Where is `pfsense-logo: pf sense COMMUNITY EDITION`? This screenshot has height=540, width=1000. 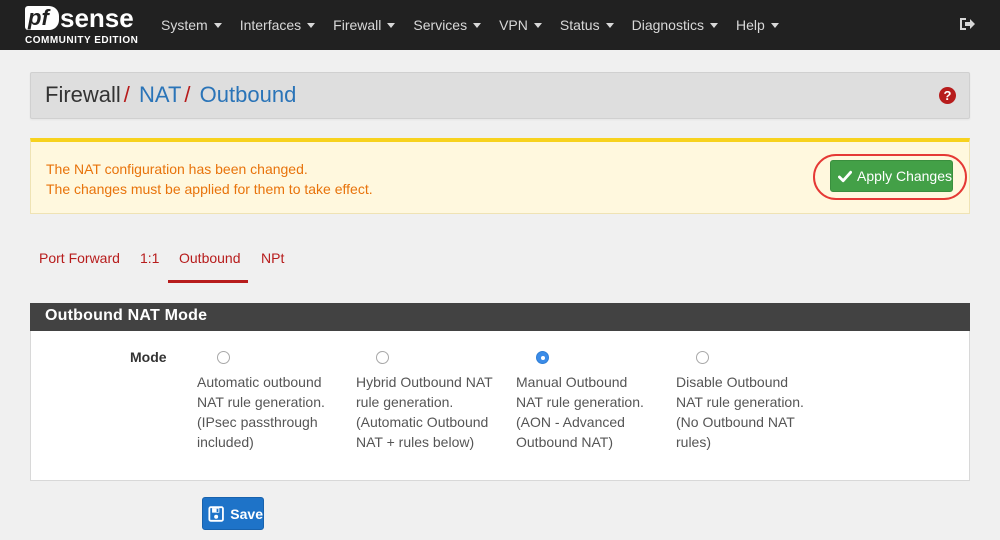
pfsense-logo: pf sense COMMUNITY EDITION is located at coordinates (85, 25).